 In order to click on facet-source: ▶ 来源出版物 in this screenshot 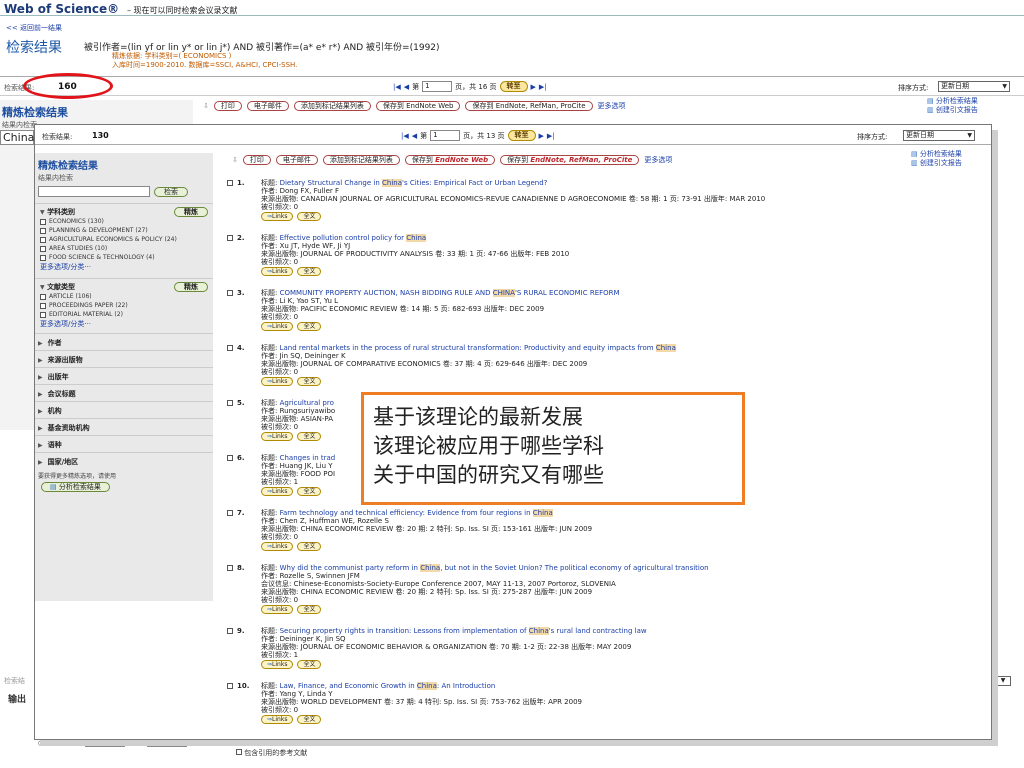, I will do `click(124, 358)`.